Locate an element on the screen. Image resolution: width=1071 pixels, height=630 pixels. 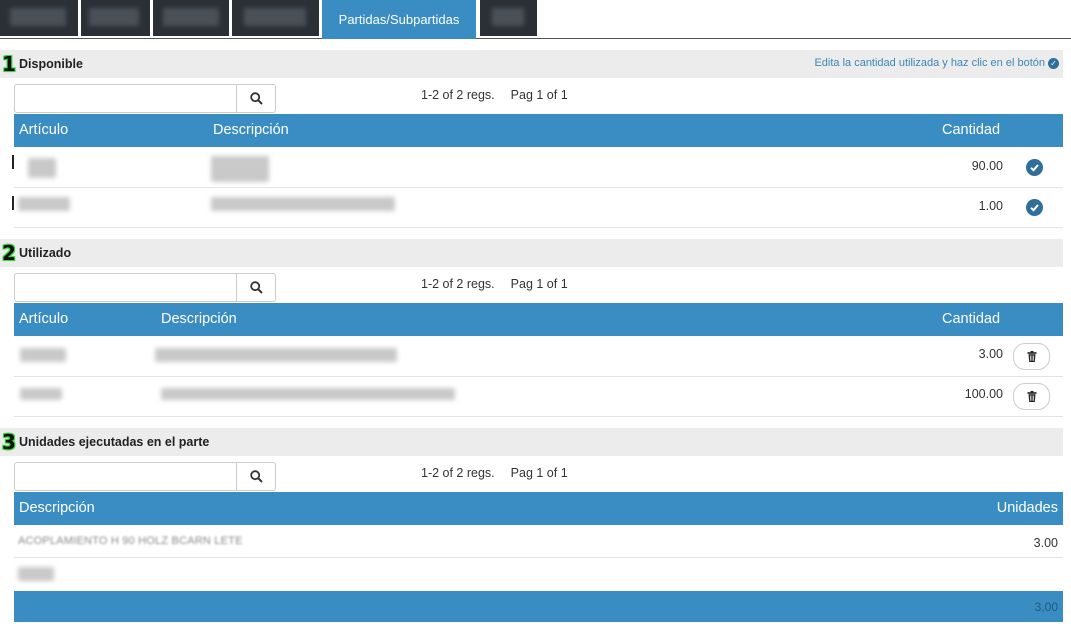
search-group-utilizado is located at coordinates (145, 287).